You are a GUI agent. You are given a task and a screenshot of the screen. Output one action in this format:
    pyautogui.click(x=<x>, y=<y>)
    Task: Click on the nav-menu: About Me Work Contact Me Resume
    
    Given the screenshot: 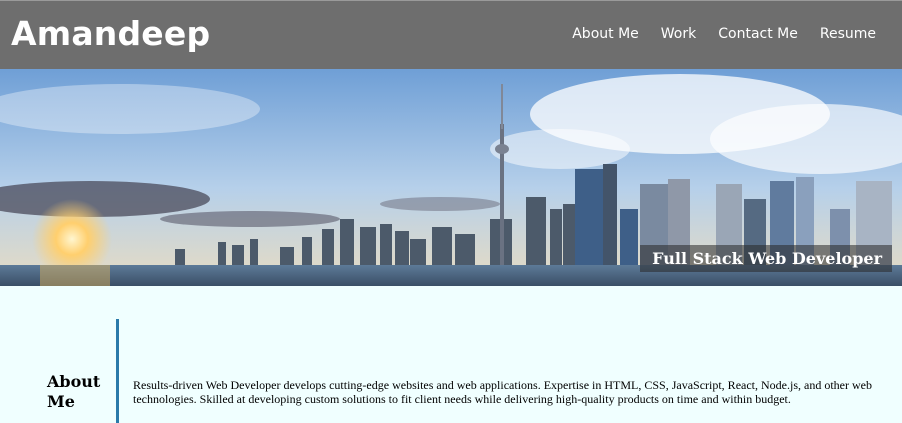 What is the action you would take?
    pyautogui.click(x=724, y=34)
    